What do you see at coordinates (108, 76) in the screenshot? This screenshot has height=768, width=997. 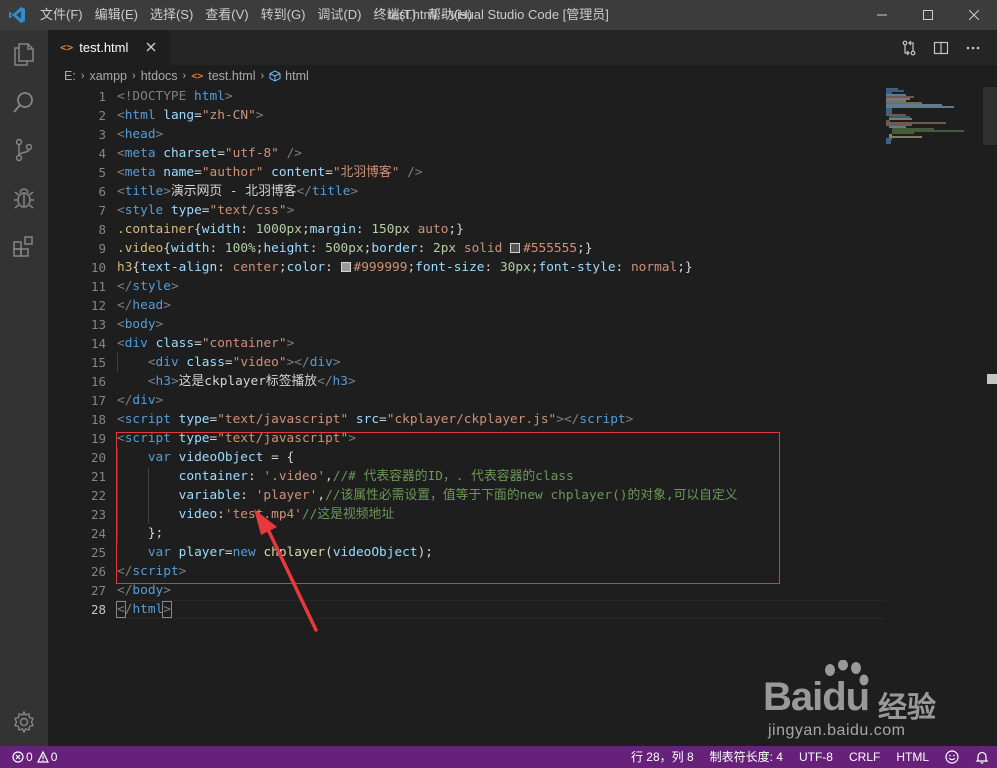 I see `breadcrumb-folder-xampp: xampp` at bounding box center [108, 76].